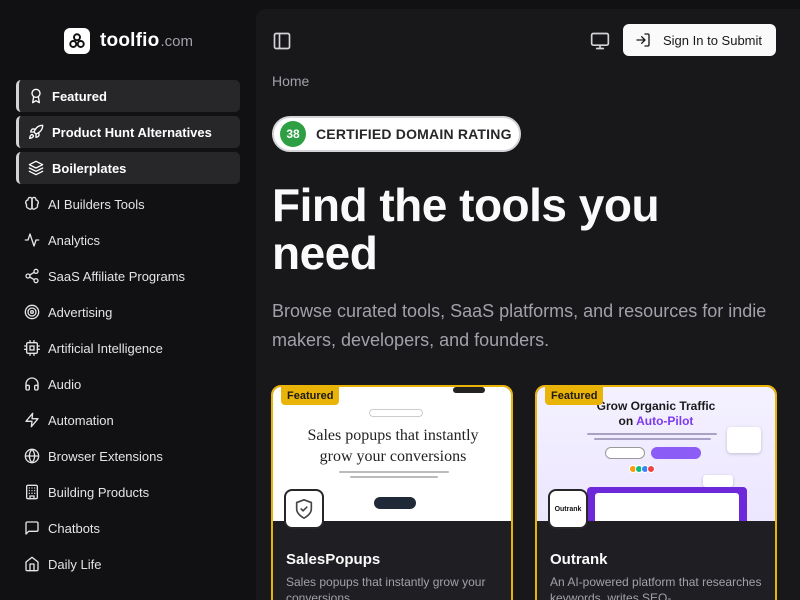 This screenshot has width=800, height=600. I want to click on sign-in-button: Sign In to Submit, so click(699, 40).